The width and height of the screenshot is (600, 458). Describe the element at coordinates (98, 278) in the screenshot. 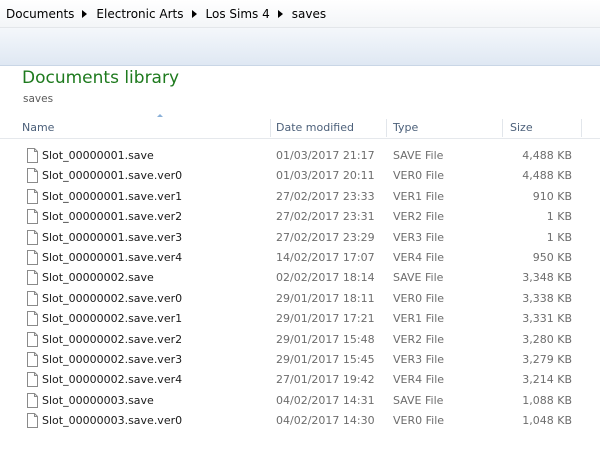

I see `file-name: Slot_00000002.save` at that location.